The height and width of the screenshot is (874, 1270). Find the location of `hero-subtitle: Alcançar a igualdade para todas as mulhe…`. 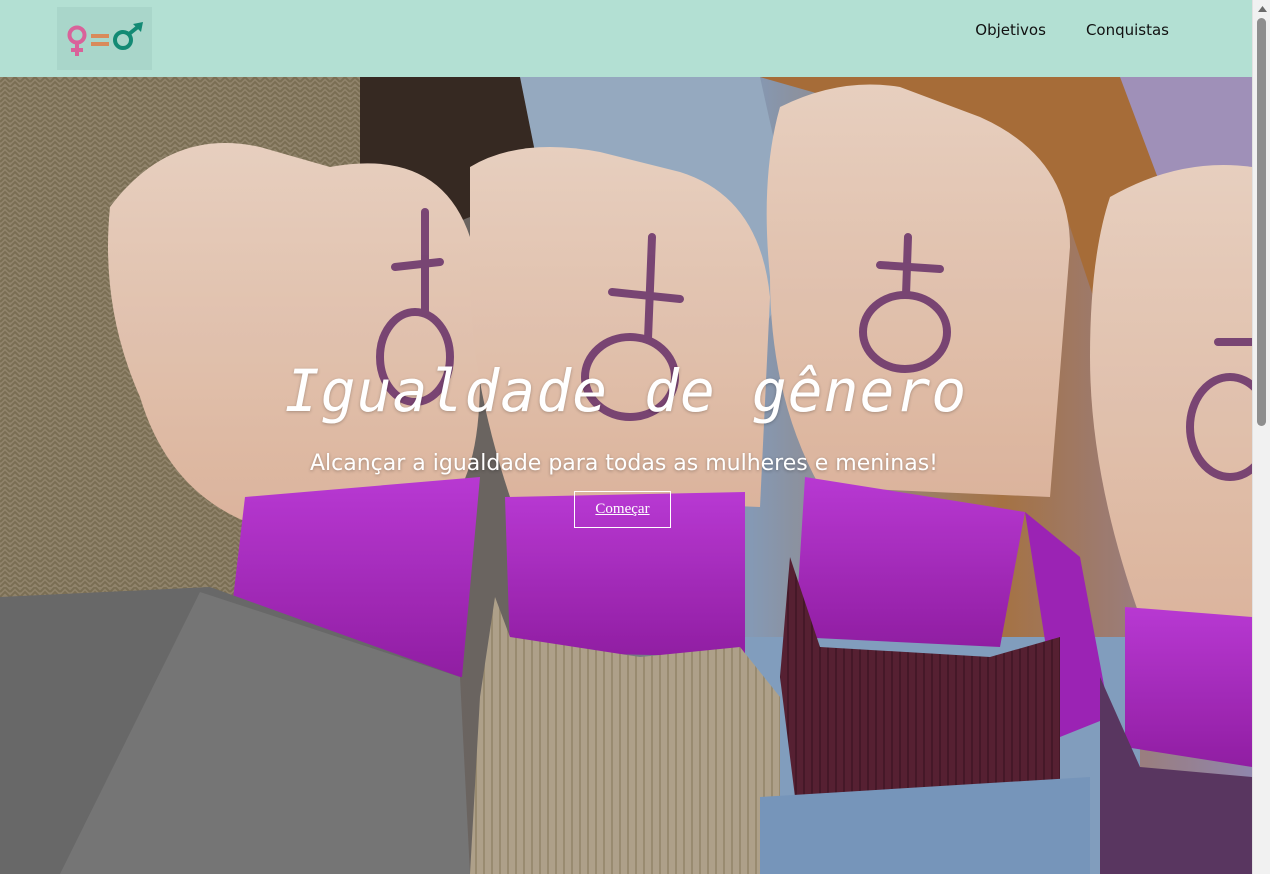

hero-subtitle: Alcançar a igualdade para todas as mulhe… is located at coordinates (624, 463).